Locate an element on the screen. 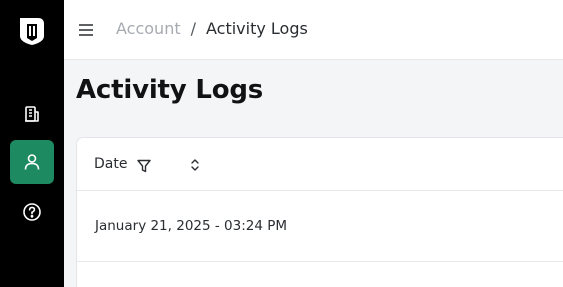 The height and width of the screenshot is (287, 563). sort-icon is located at coordinates (195, 165).